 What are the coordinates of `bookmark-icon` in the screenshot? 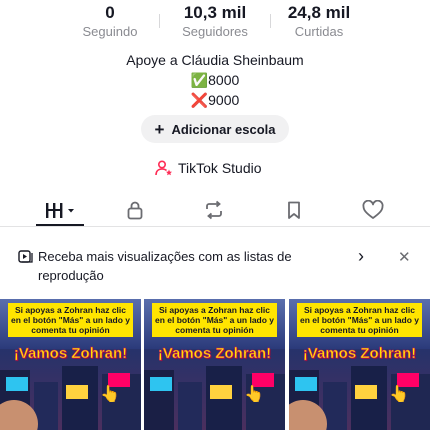 It's located at (294, 210).